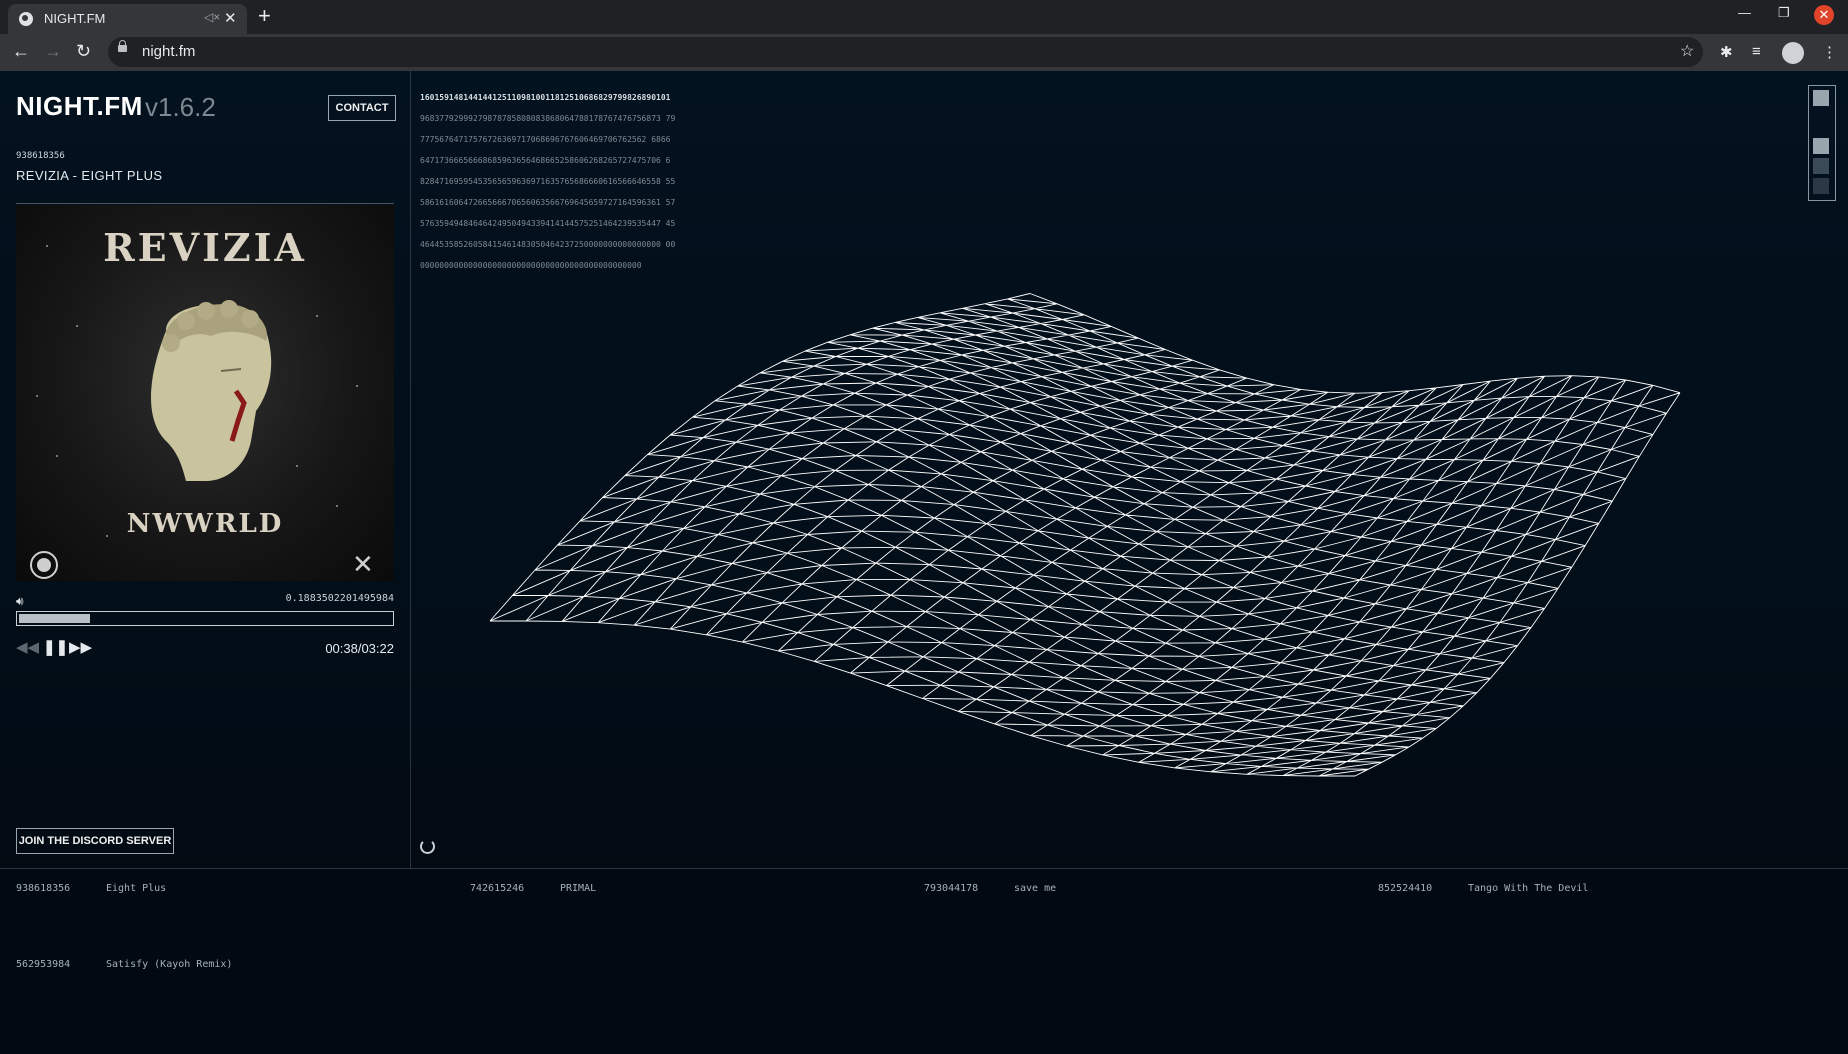  What do you see at coordinates (1824, 15) in the screenshot?
I see `window-close-button: ✕` at bounding box center [1824, 15].